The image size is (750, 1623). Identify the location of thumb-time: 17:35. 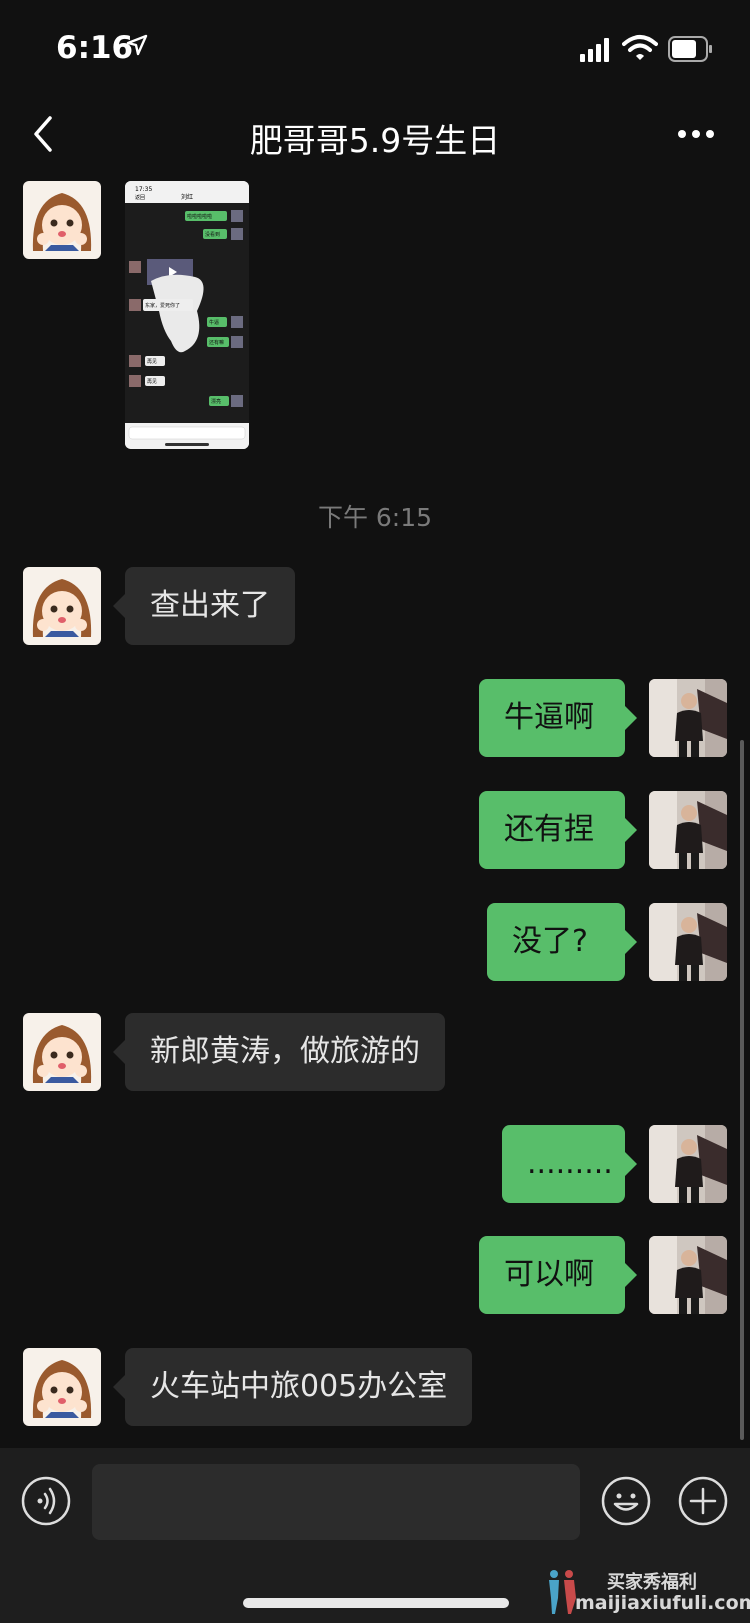
(143, 189).